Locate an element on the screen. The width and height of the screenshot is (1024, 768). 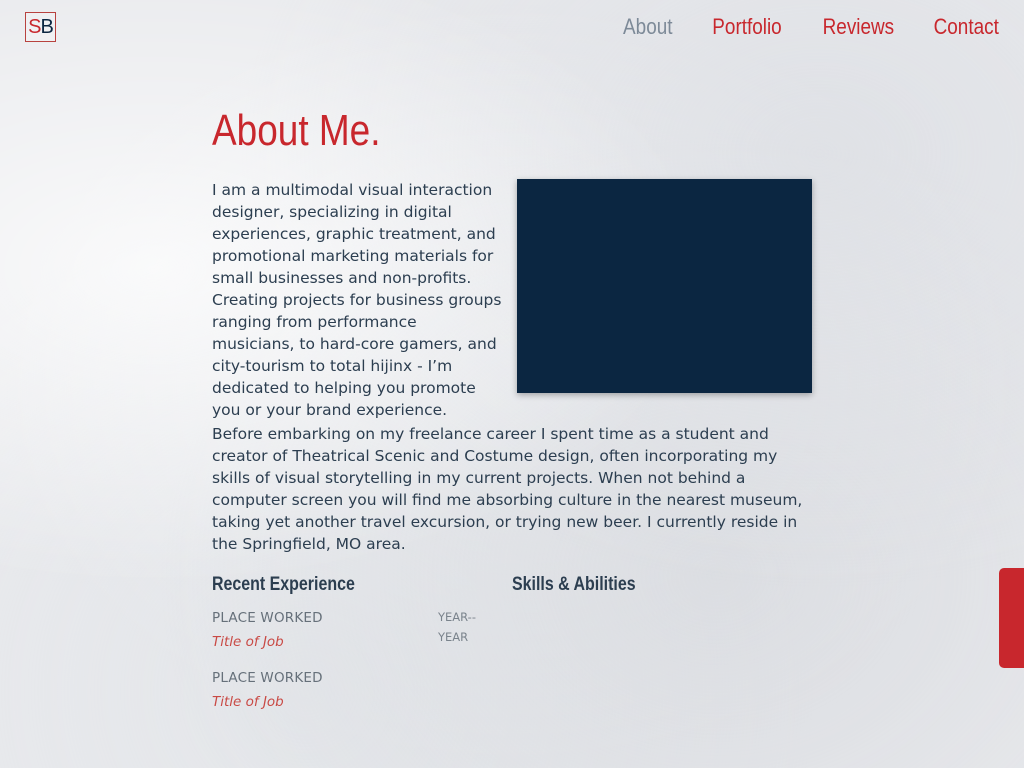
nav-contact: Contact is located at coordinates (966, 27).